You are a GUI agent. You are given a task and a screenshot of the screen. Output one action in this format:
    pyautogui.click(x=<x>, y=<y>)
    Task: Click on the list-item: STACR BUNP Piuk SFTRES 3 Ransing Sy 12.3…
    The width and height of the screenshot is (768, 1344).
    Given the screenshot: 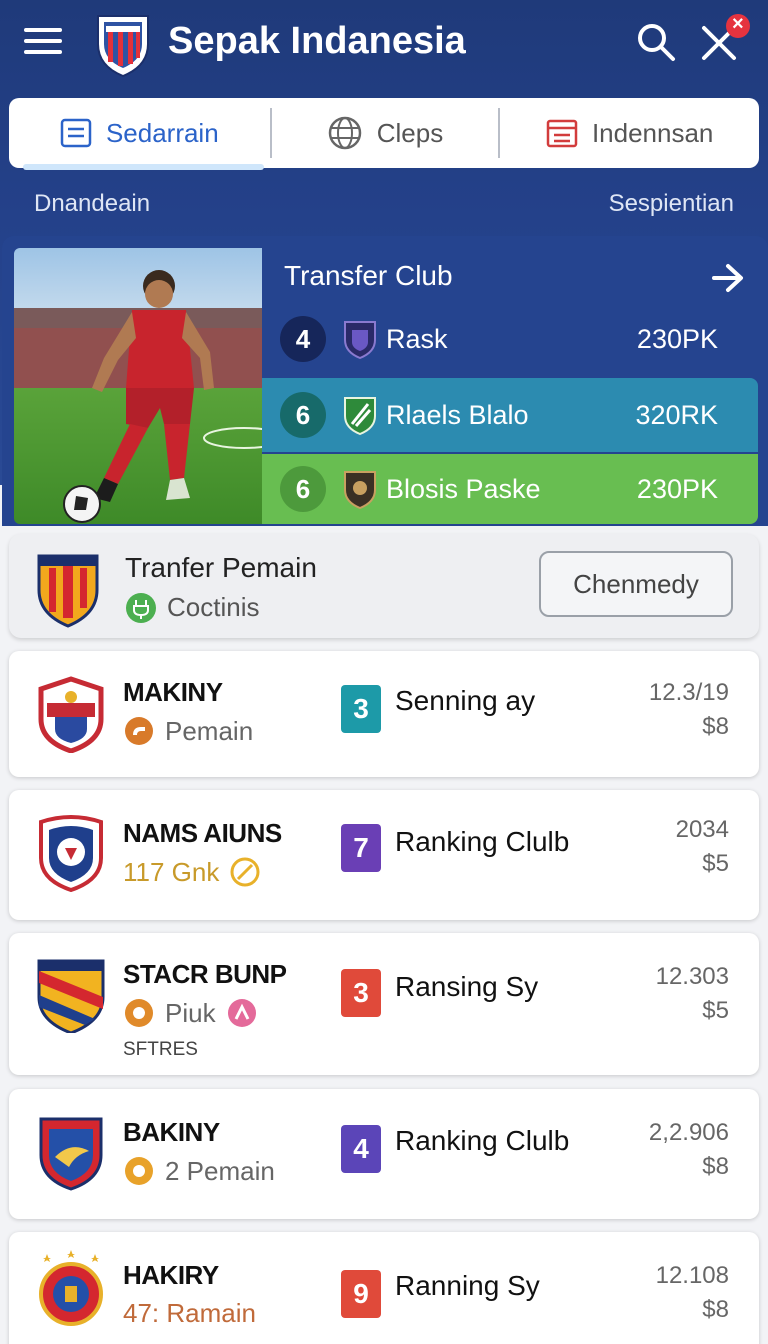 What is the action you would take?
    pyautogui.click(x=384, y=1004)
    